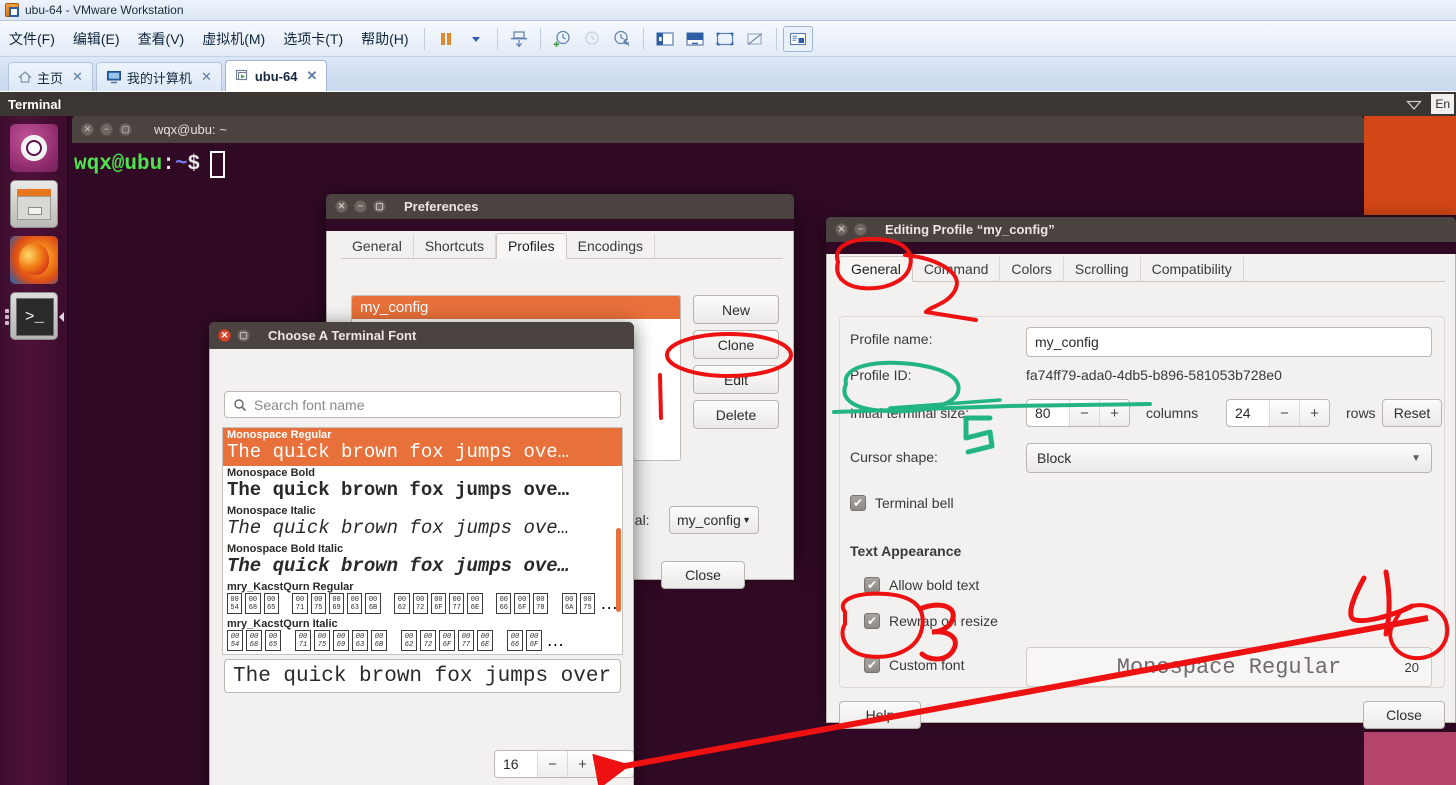  What do you see at coordinates (1102, 269) in the screenshot?
I see `profile-tab-scrolling: Scrolling` at bounding box center [1102, 269].